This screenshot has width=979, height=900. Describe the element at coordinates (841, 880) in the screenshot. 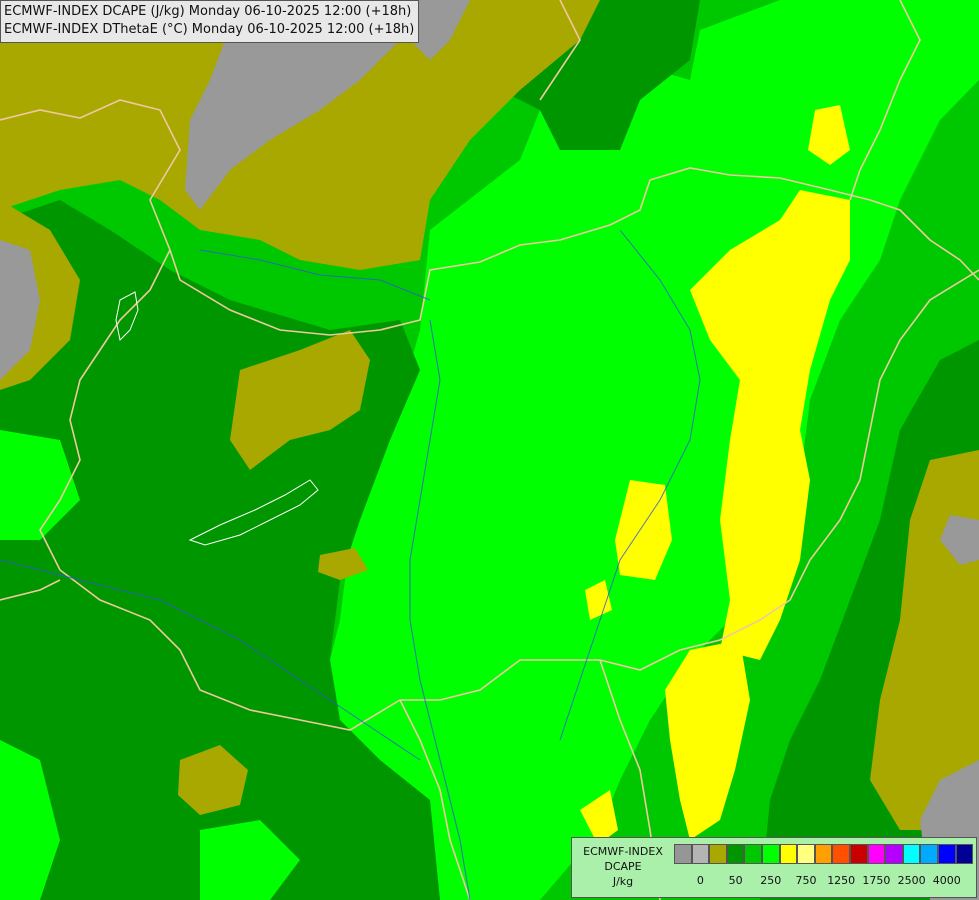

I see `legend-tick: 1250` at that location.